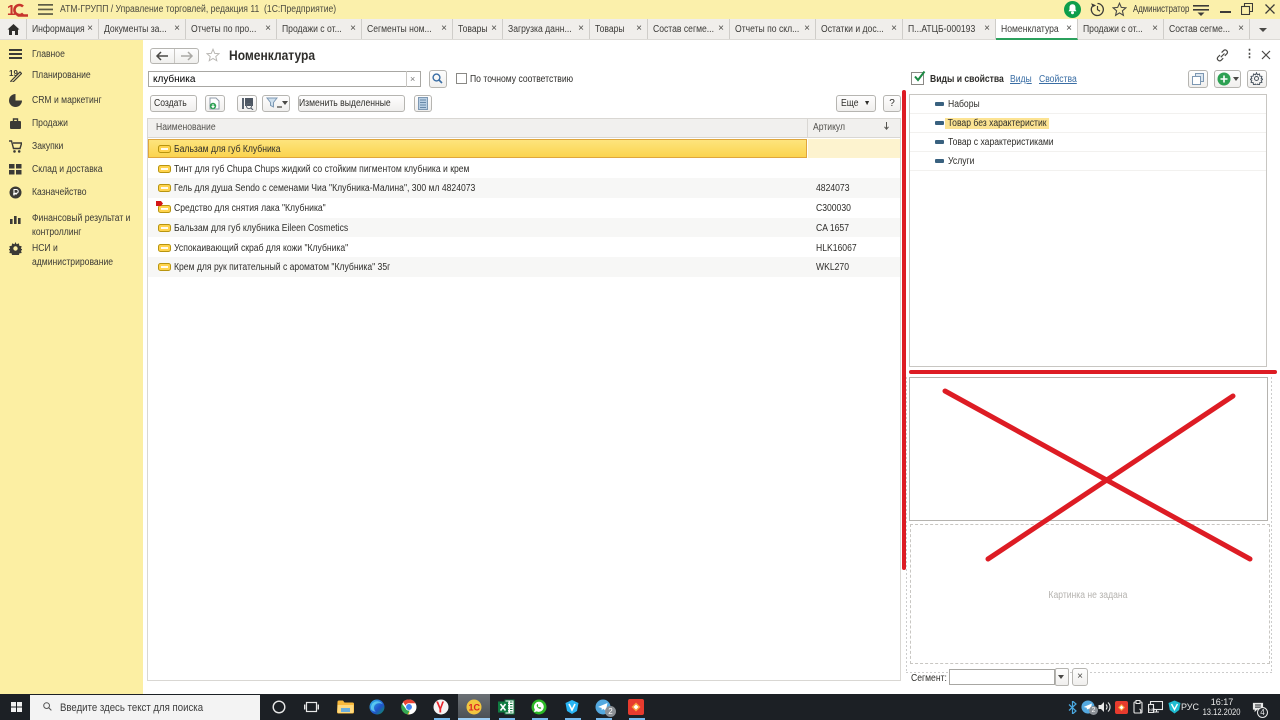  I want to click on svg-text: NM, so click(1152, 709).